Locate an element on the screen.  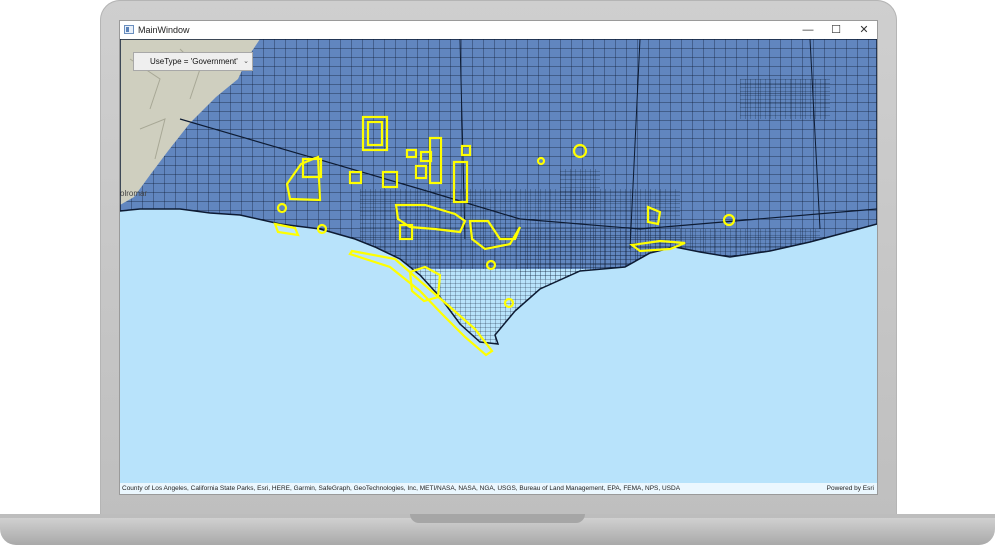
query-dropdown: UseType = 'Government' ⌄ is located at coordinates (193, 61).